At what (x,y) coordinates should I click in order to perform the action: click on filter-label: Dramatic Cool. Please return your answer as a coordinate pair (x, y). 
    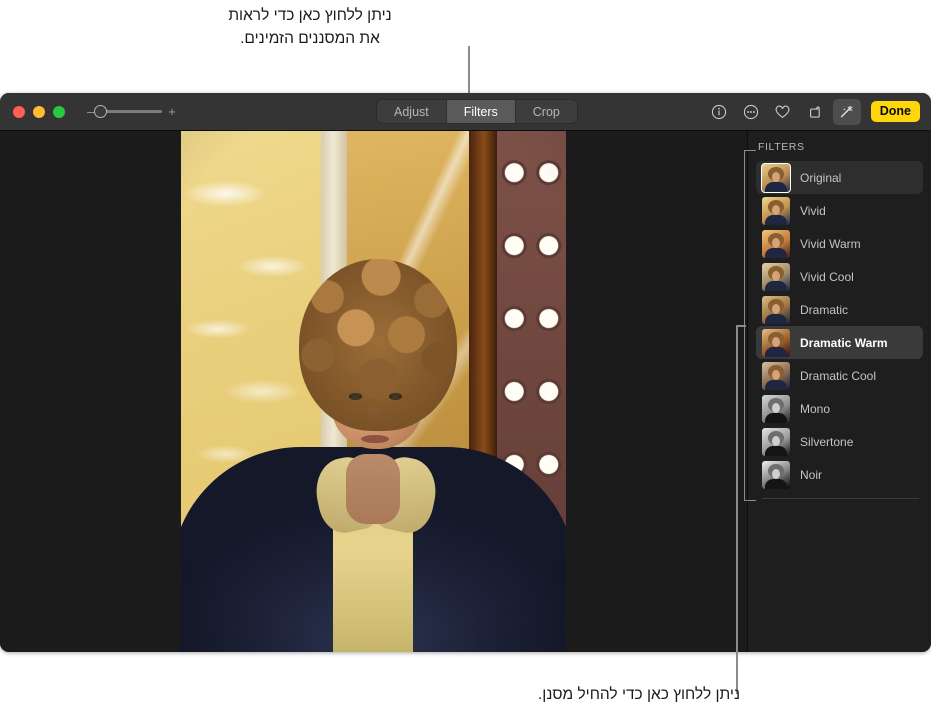
    Looking at the image, I should click on (838, 375).